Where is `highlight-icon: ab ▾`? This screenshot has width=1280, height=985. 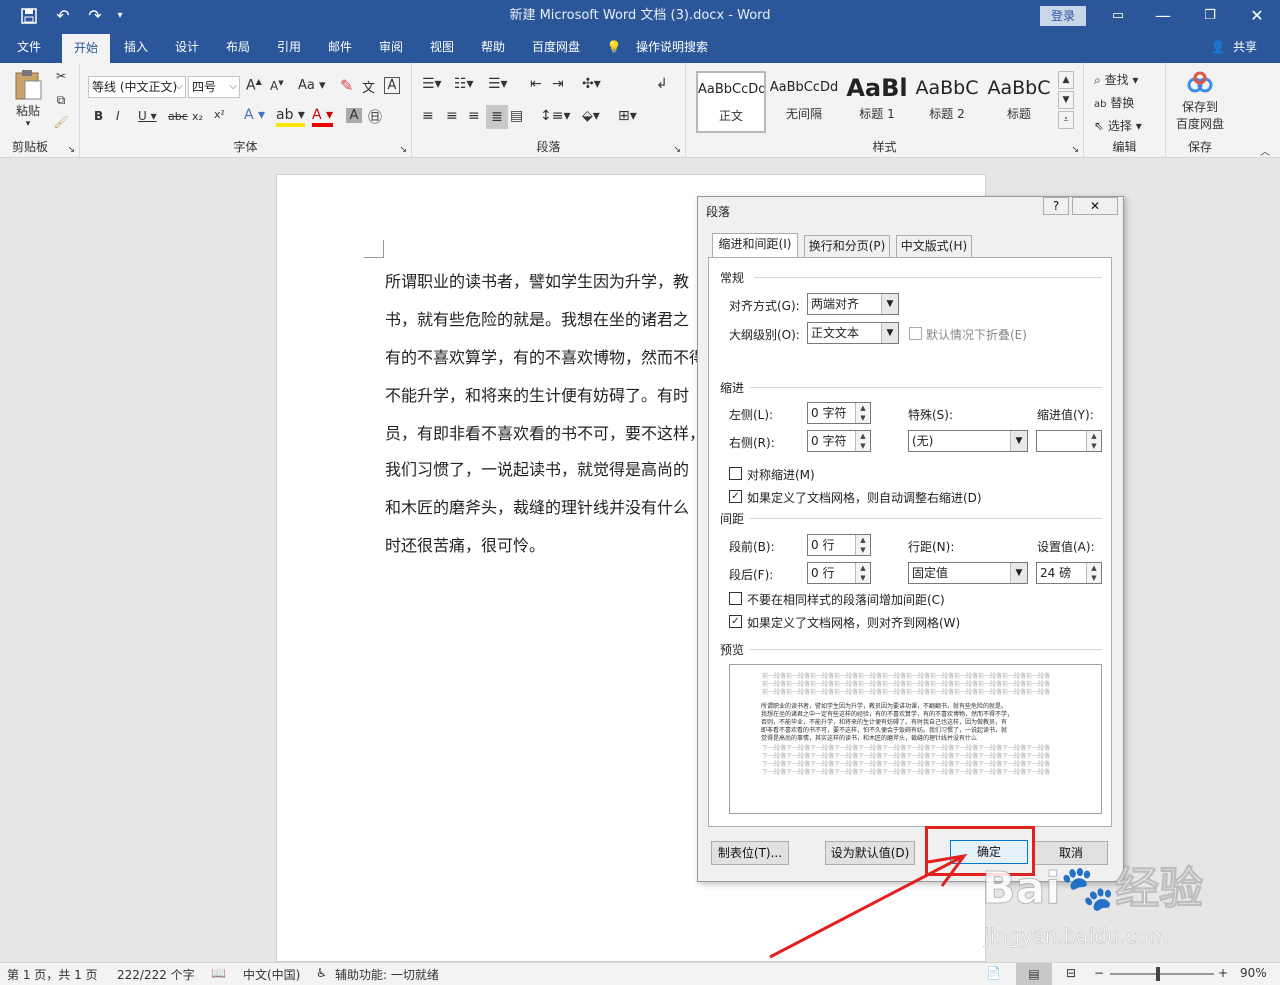 highlight-icon: ab ▾ is located at coordinates (290, 117).